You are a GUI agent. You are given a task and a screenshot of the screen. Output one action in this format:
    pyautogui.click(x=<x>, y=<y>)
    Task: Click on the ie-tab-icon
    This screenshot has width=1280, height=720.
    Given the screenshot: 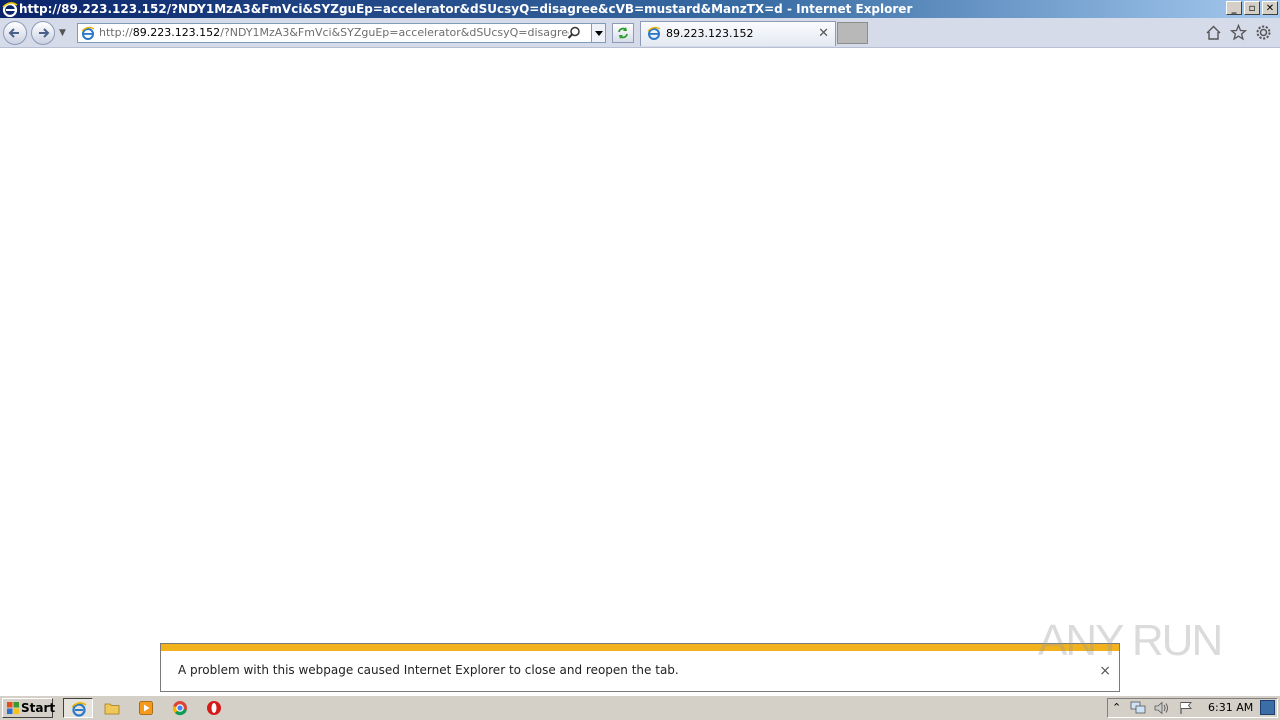 What is the action you would take?
    pyautogui.click(x=654, y=33)
    